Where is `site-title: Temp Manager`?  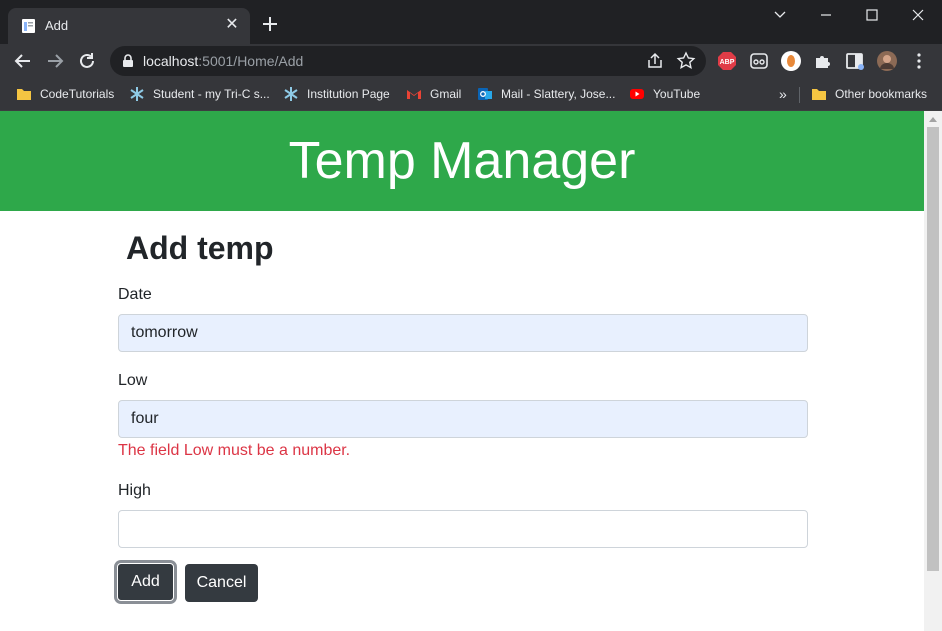 site-title: Temp Manager is located at coordinates (462, 161).